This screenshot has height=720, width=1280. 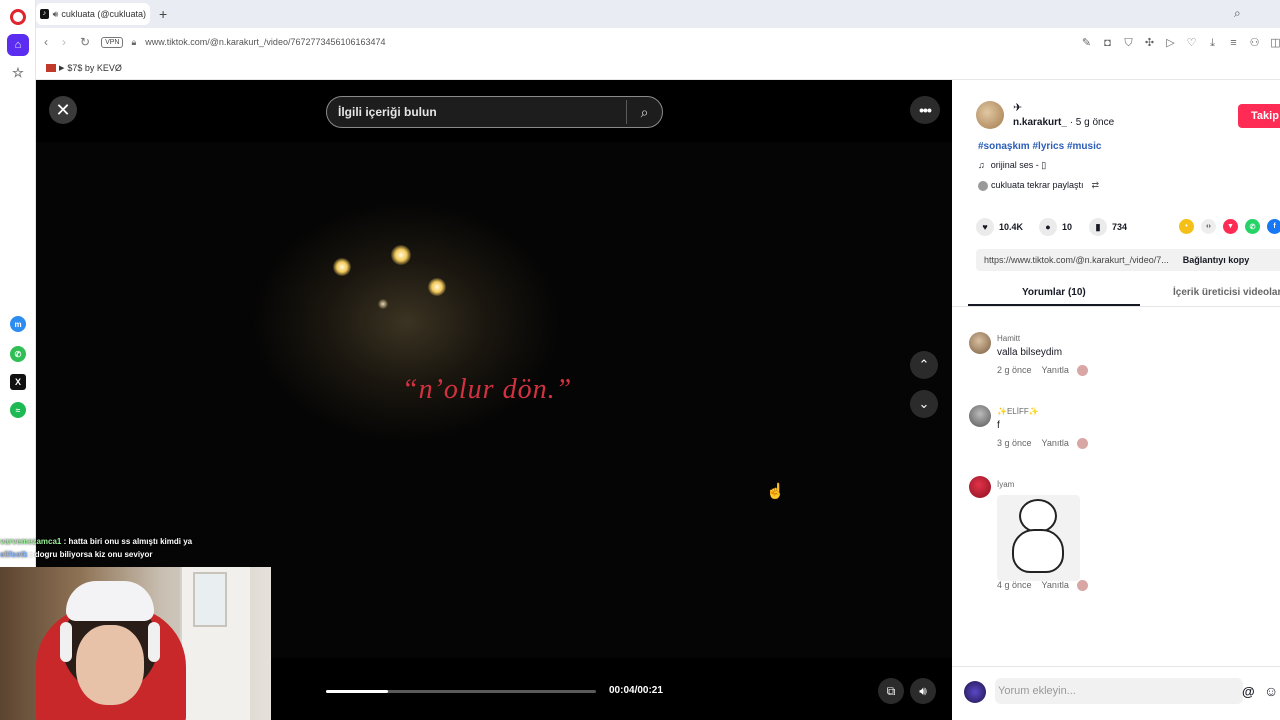 I want to click on tab-comments: Yorumlar (10), so click(x=1054, y=292).